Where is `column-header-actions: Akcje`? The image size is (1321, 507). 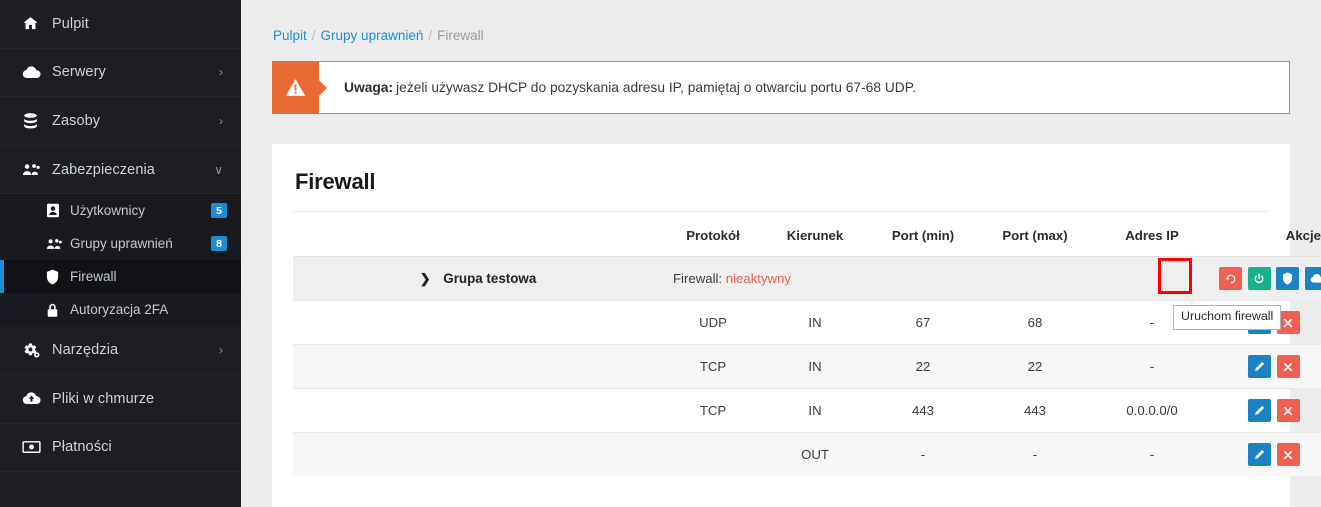 column-header-actions: Akcje is located at coordinates (1303, 235).